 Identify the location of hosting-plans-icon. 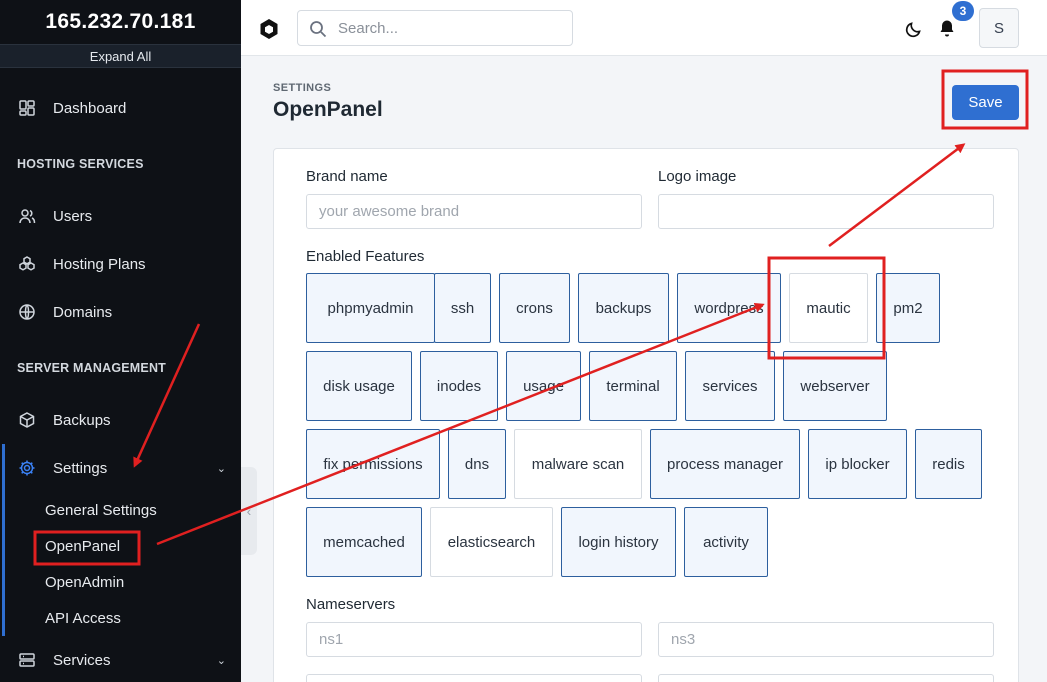
(27, 264).